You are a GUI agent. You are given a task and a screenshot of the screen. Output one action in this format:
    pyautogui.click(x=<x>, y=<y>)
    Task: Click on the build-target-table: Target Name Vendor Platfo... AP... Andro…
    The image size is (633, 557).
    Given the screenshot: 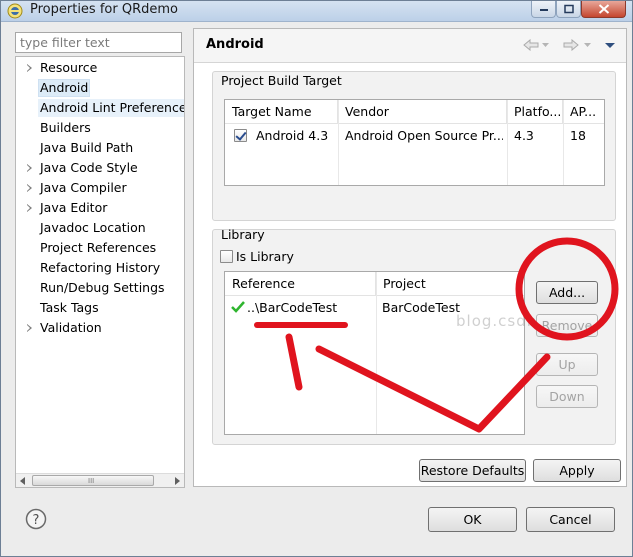 What is the action you would take?
    pyautogui.click(x=414, y=142)
    